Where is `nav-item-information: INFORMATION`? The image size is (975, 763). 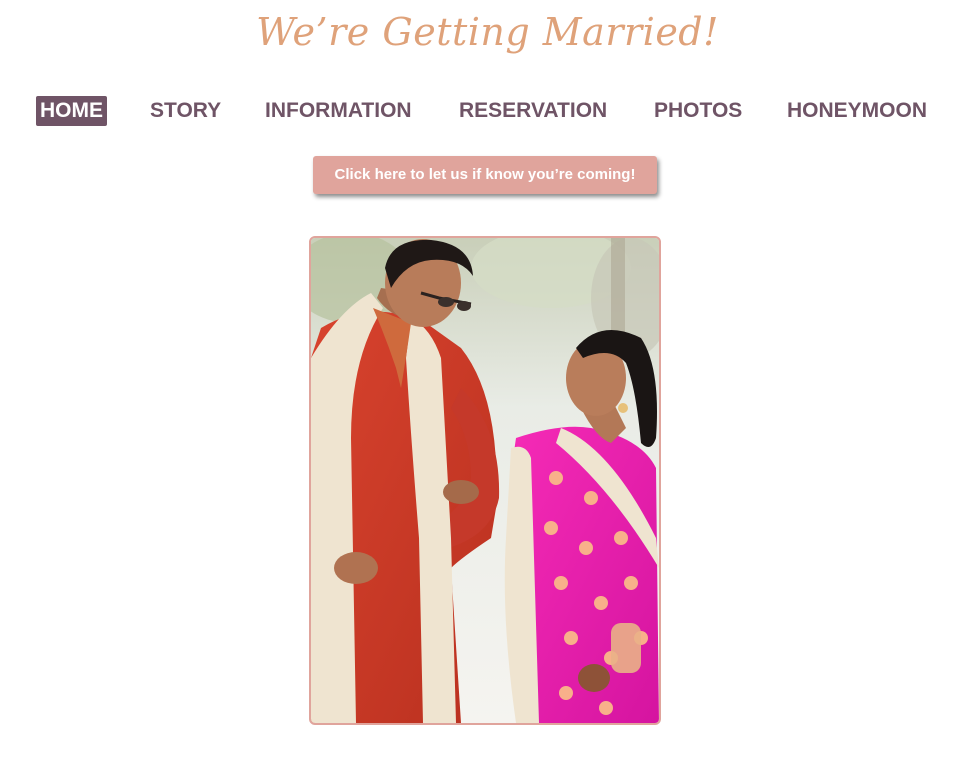 nav-item-information: INFORMATION is located at coordinates (338, 111).